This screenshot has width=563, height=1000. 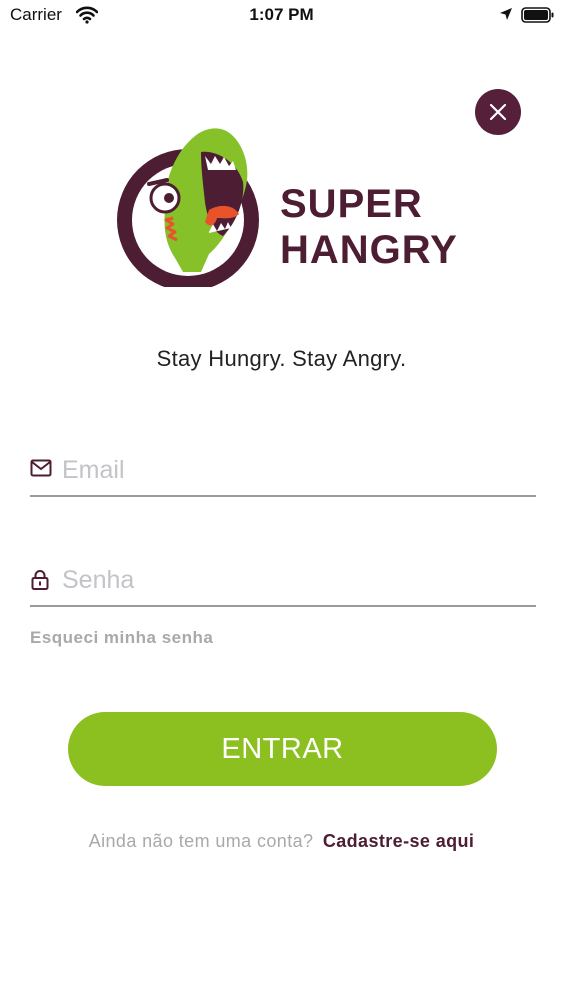 What do you see at coordinates (40, 582) in the screenshot?
I see `lock-icon` at bounding box center [40, 582].